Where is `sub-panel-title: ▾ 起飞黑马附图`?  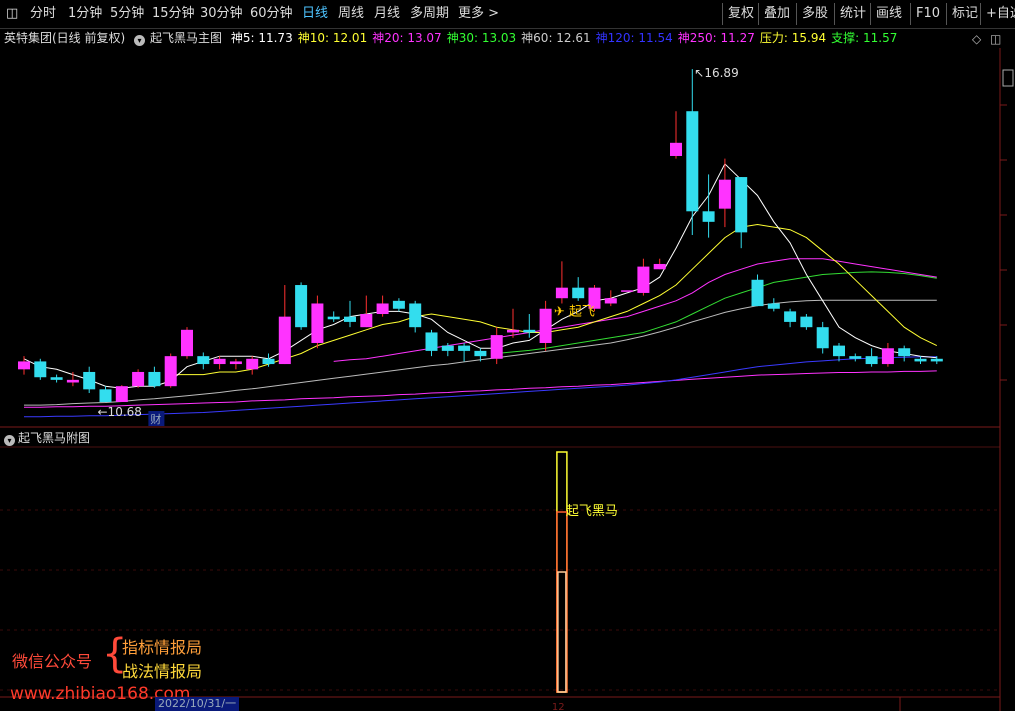 sub-panel-title: ▾ 起飞黑马附图 is located at coordinates (47, 438).